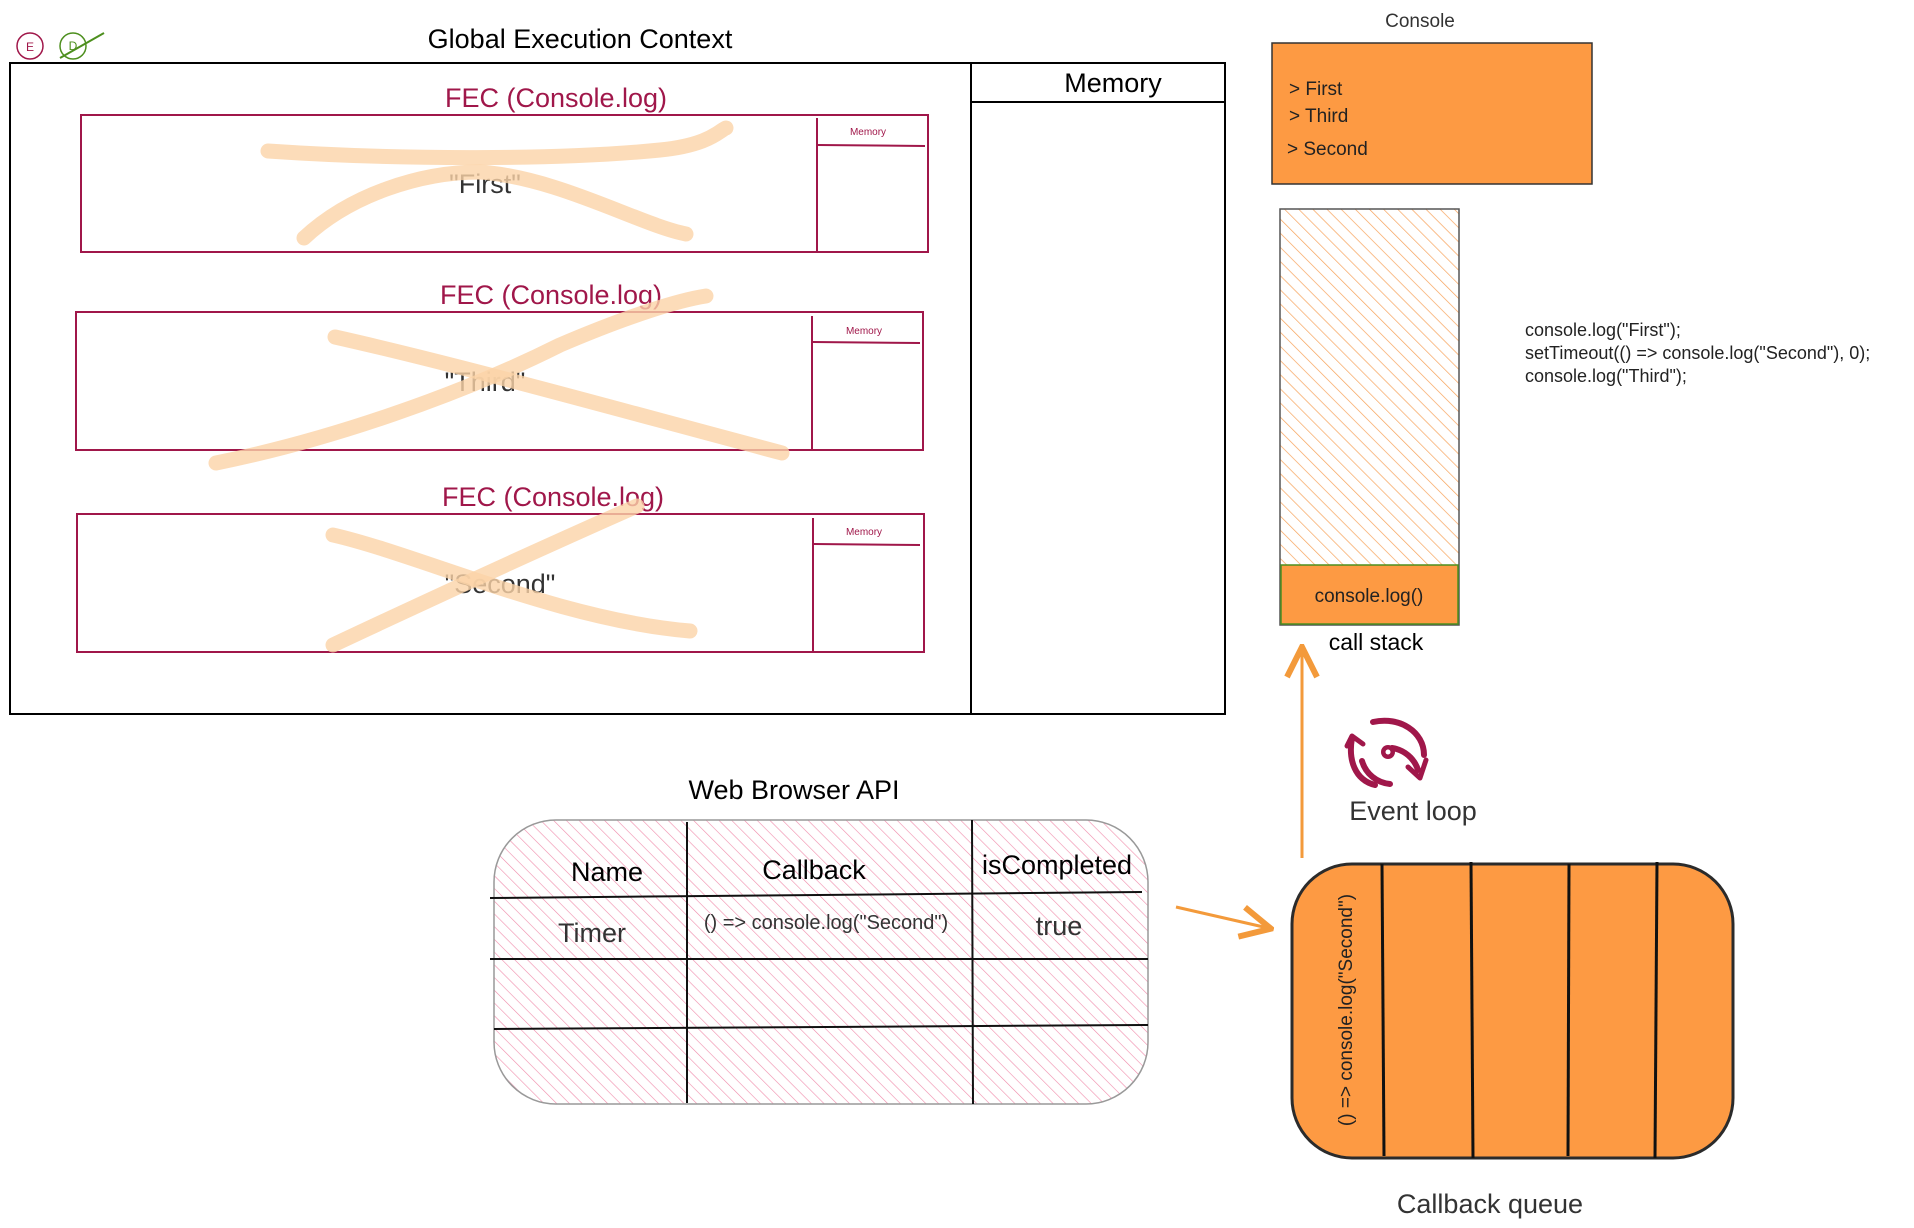 The image size is (1914, 1228). What do you see at coordinates (1346, 1010) in the screenshot?
I see `callback-queue-item: () => console.log("Second")` at bounding box center [1346, 1010].